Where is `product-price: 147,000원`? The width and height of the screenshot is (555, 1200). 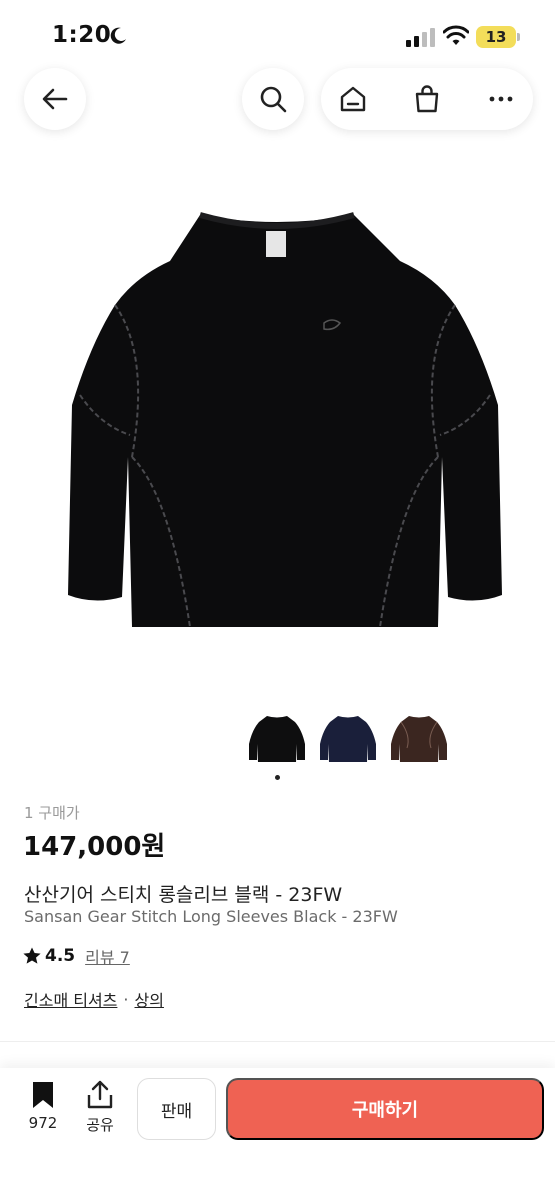
product-price: 147,000원 is located at coordinates (94, 847).